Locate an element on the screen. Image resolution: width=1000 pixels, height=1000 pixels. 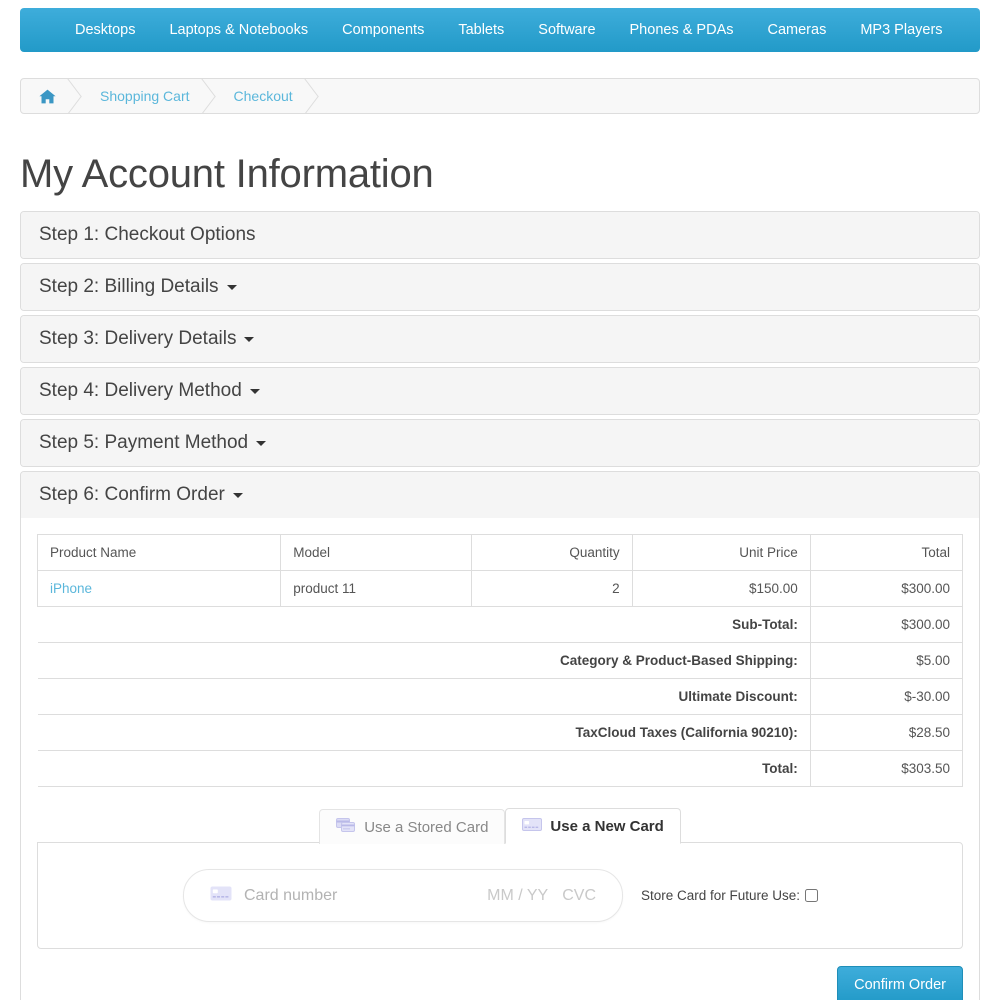
tab-label-new-card: Use a New Card is located at coordinates (607, 826).